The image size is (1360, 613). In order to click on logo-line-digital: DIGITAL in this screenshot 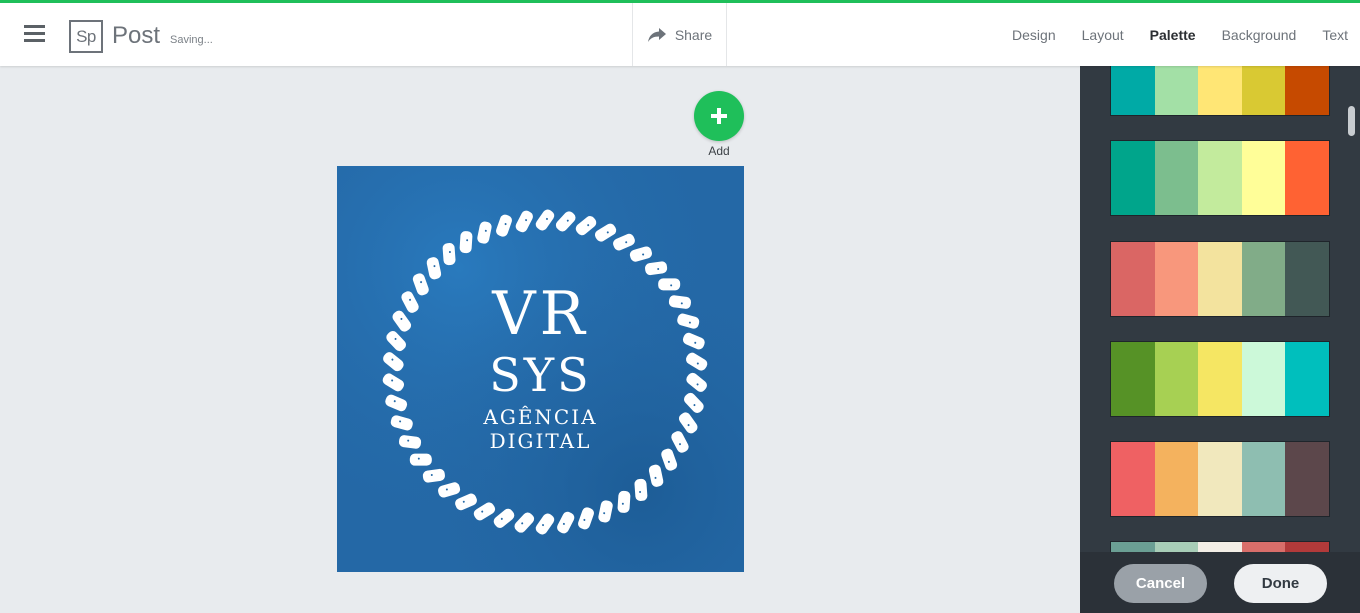, I will do `click(540, 441)`.